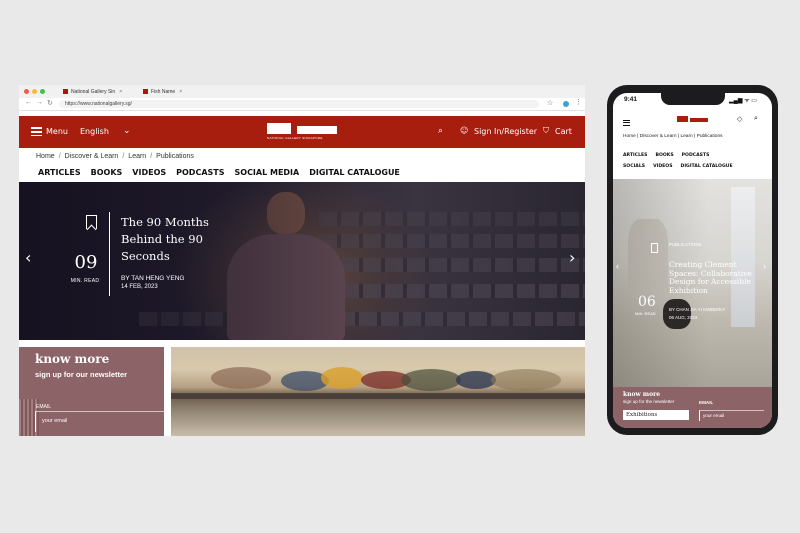 The width and height of the screenshot is (800, 533). What do you see at coordinates (354, 172) in the screenshot?
I see `subnav-digital-catalogue: DIGITAL CATALOGUE` at bounding box center [354, 172].